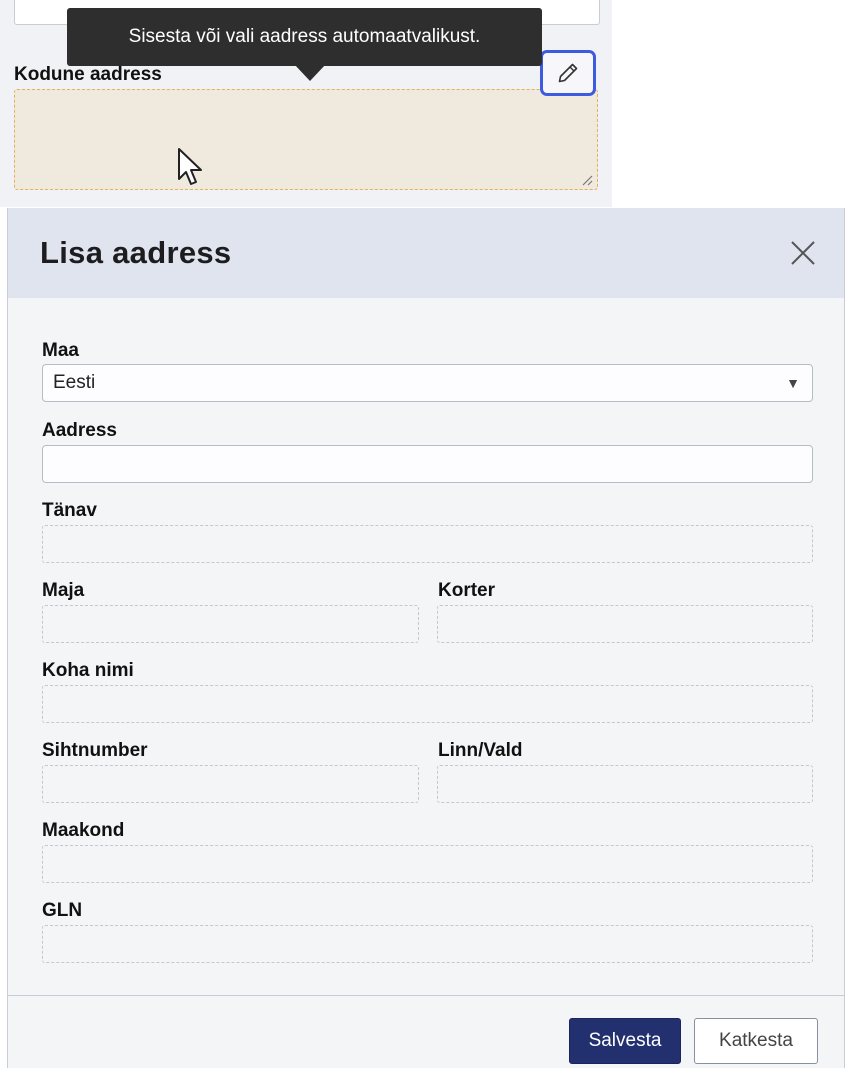 Image resolution: width=845 pixels, height=1068 pixels. I want to click on pencil-icon, so click(568, 73).